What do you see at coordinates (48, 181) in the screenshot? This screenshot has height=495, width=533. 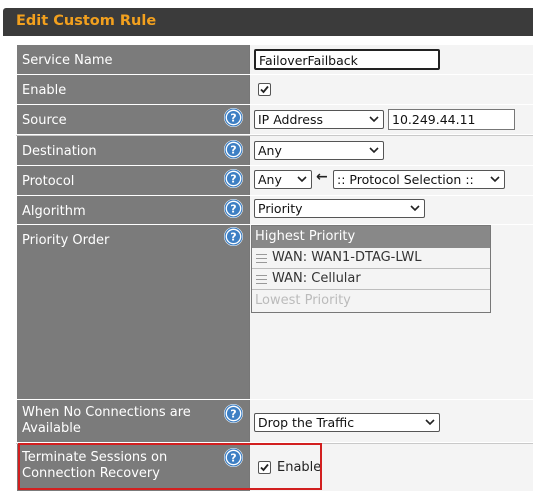 I see `protocol-label: Protocol` at bounding box center [48, 181].